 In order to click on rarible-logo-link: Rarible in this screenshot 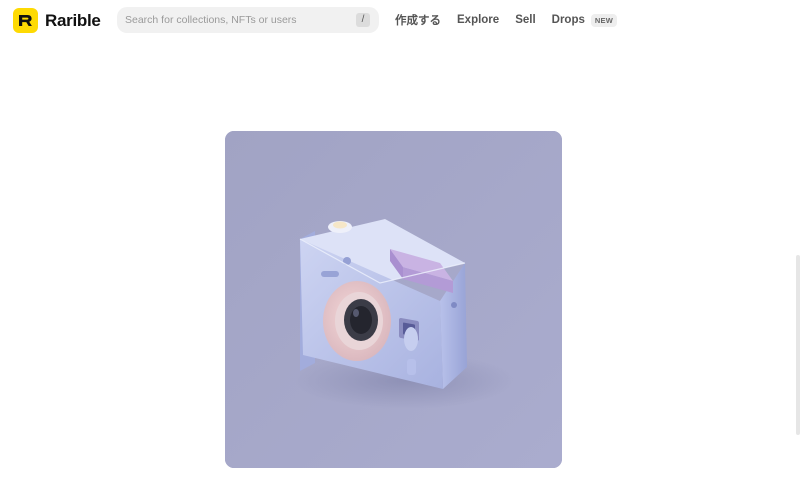, I will do `click(57, 20)`.